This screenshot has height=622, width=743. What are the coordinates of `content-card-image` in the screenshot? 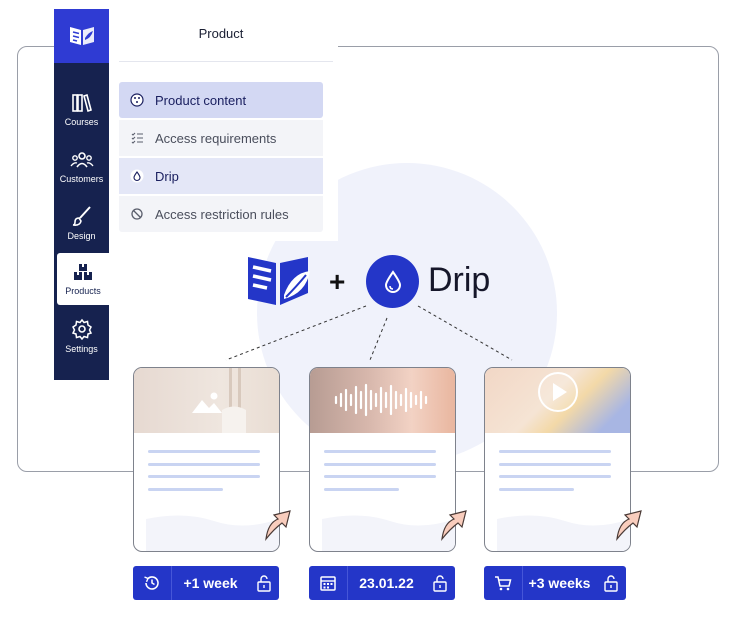 It's located at (206, 459).